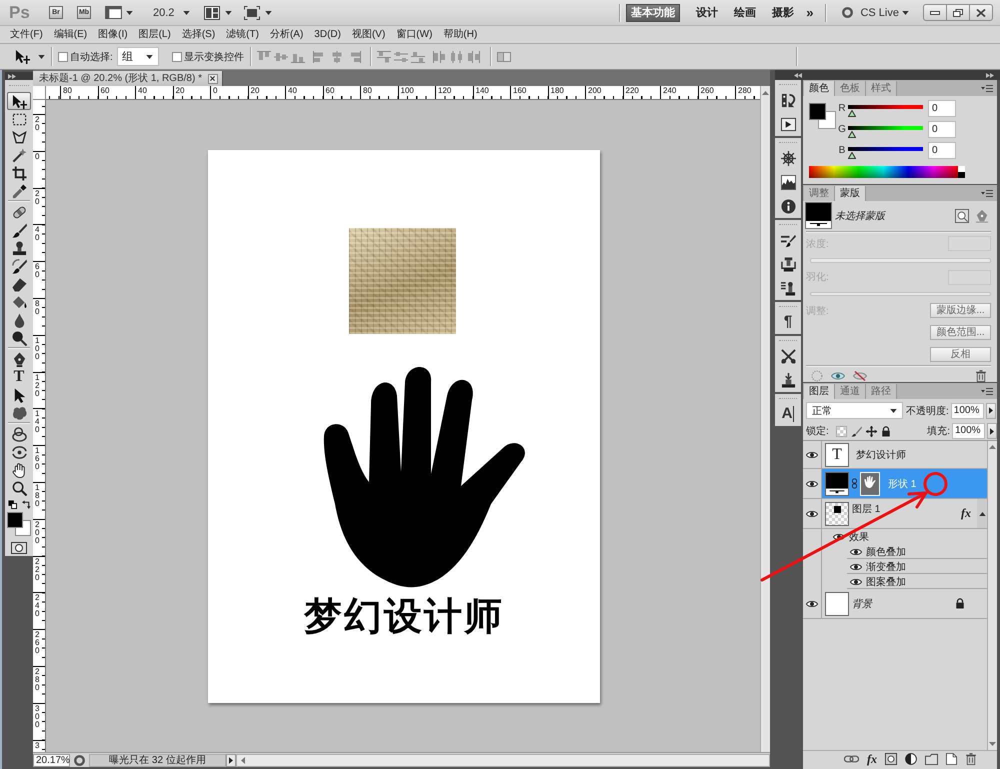 The height and width of the screenshot is (769, 1000). Describe the element at coordinates (881, 391) in the screenshot. I see `panel-tab: 路径` at that location.